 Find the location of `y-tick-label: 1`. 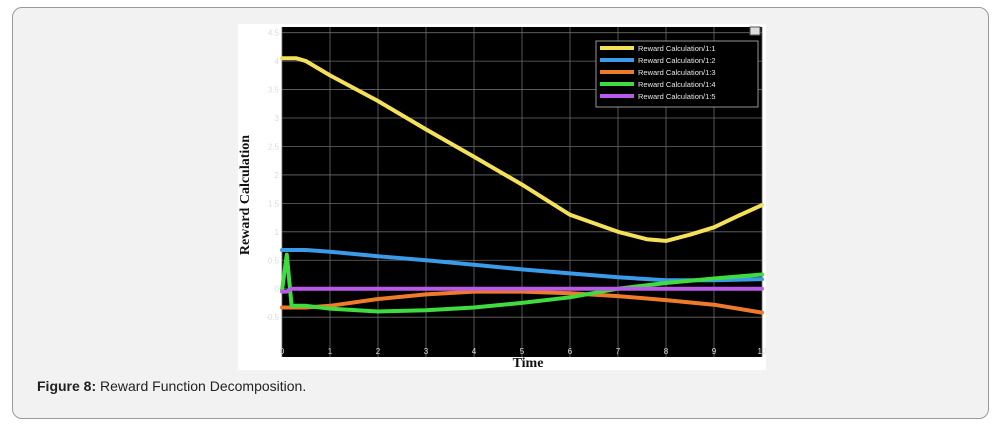

y-tick-label: 1 is located at coordinates (277, 232).